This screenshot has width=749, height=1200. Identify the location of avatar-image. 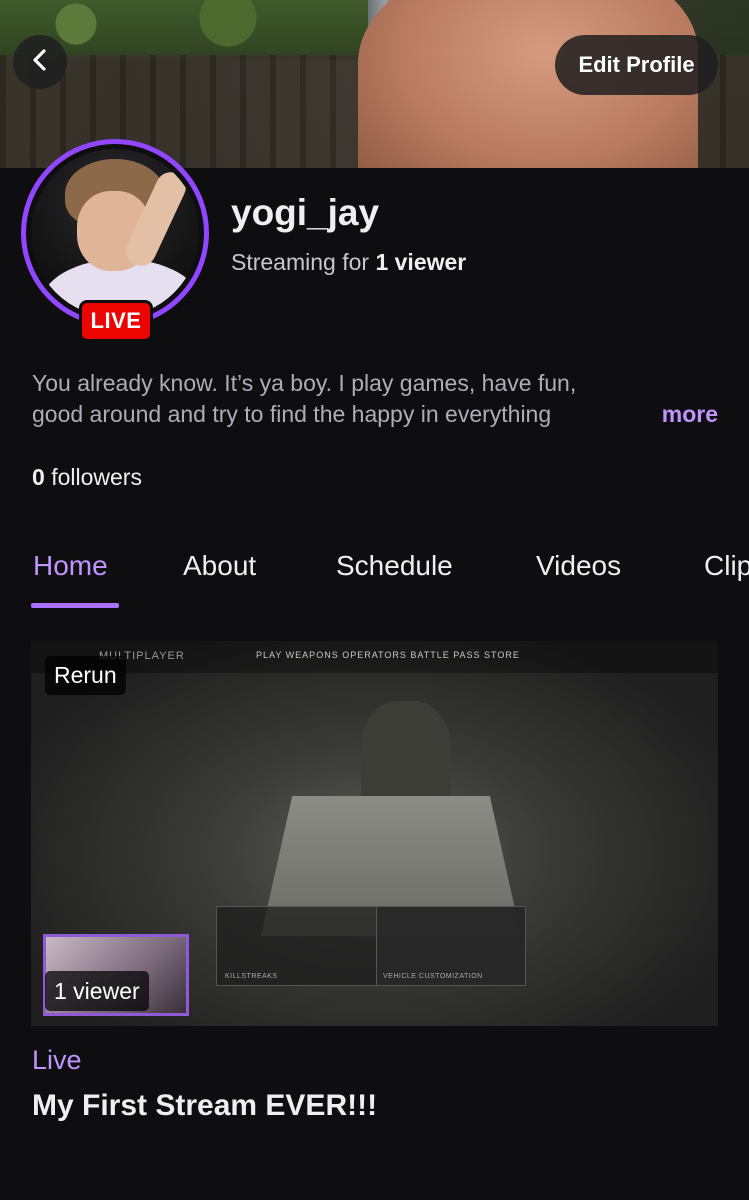
(115, 233).